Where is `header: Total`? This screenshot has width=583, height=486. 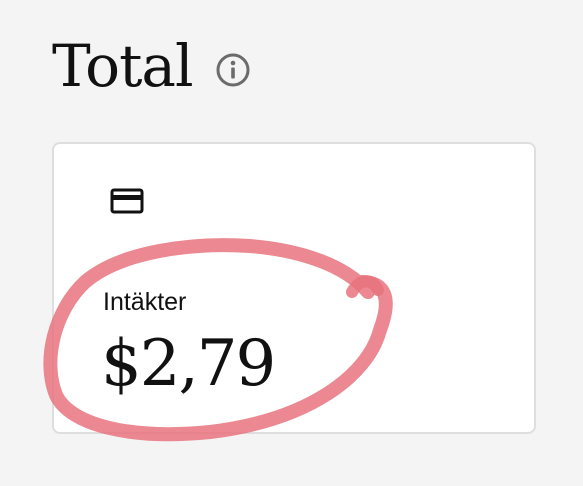 header: Total is located at coordinates (151, 66).